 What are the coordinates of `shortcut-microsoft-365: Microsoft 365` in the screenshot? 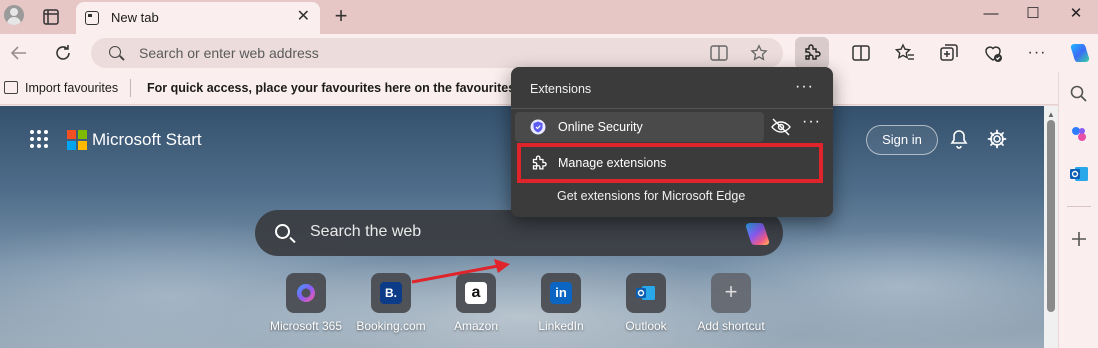 It's located at (306, 303).